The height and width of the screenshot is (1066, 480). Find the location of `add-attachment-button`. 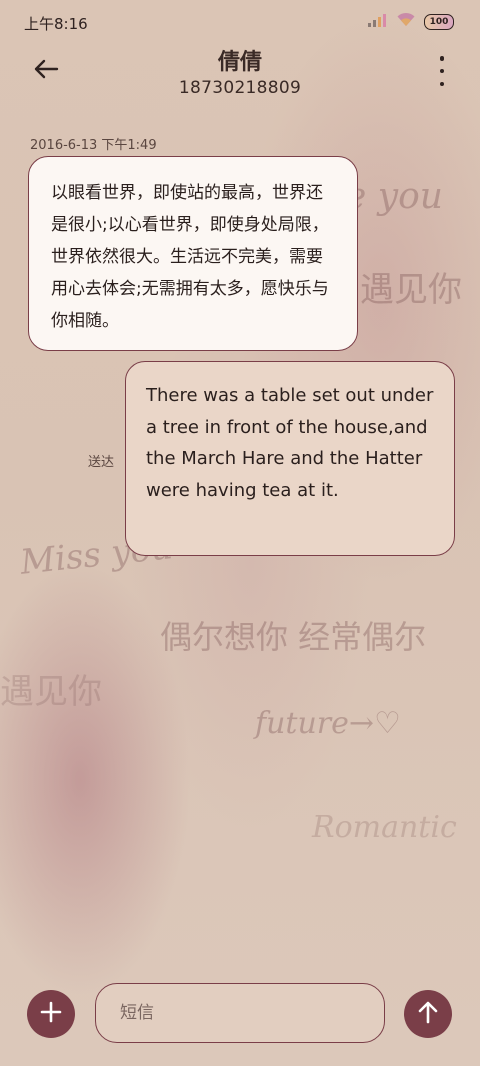

add-attachment-button is located at coordinates (51, 1014).